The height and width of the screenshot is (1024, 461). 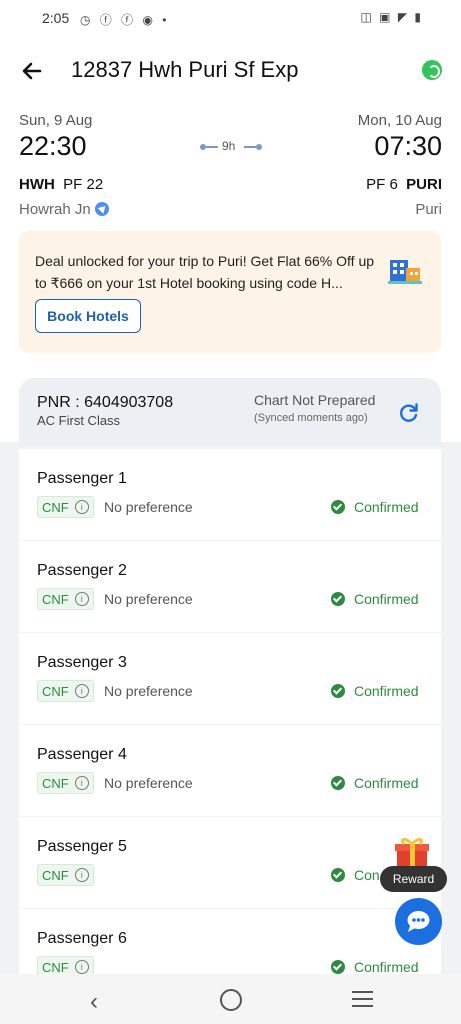 What do you see at coordinates (82, 478) in the screenshot?
I see `passenger-name: Passenger 1` at bounding box center [82, 478].